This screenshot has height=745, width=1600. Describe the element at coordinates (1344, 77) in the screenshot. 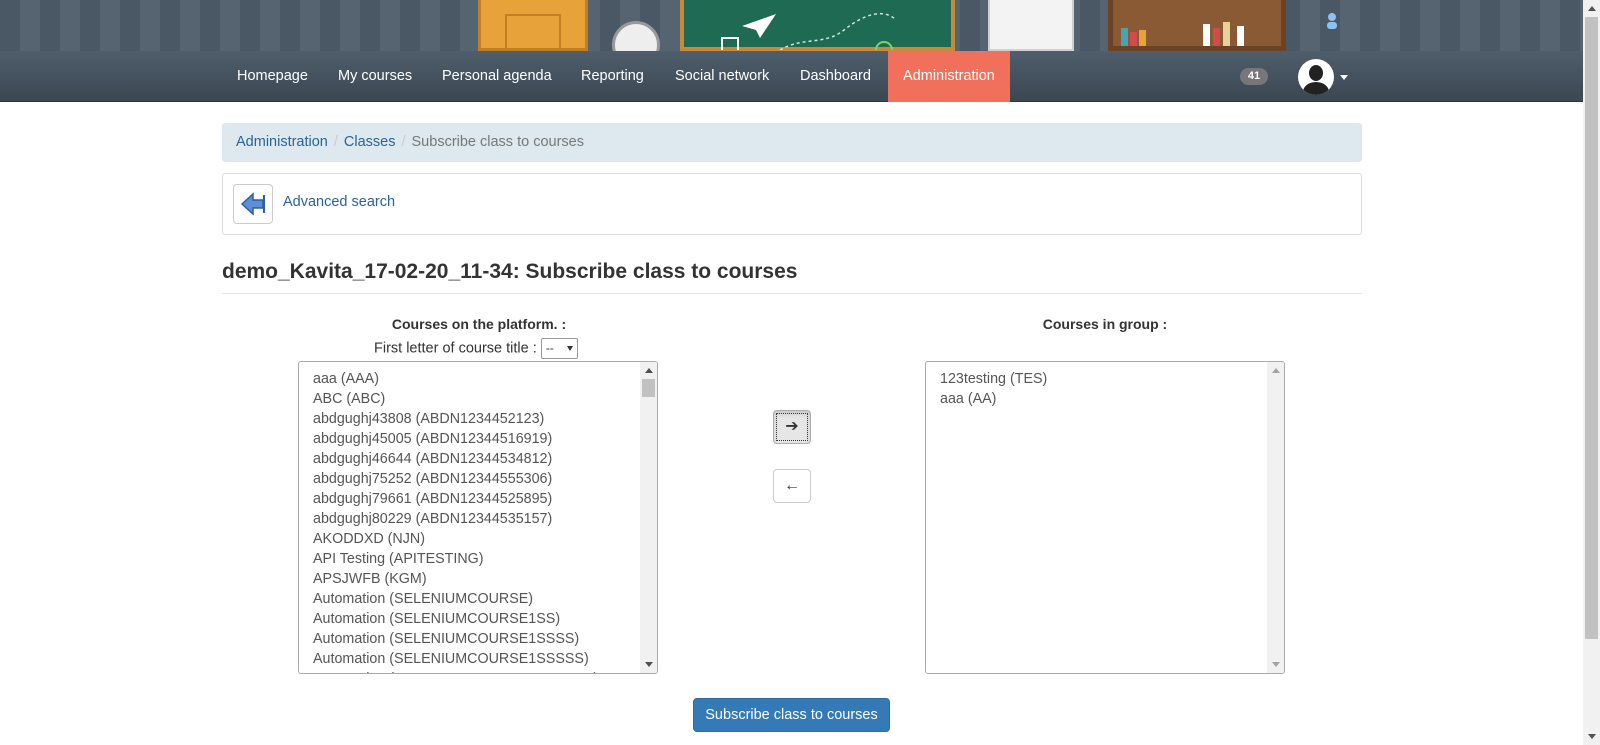

I see `chevron-down-icon` at that location.